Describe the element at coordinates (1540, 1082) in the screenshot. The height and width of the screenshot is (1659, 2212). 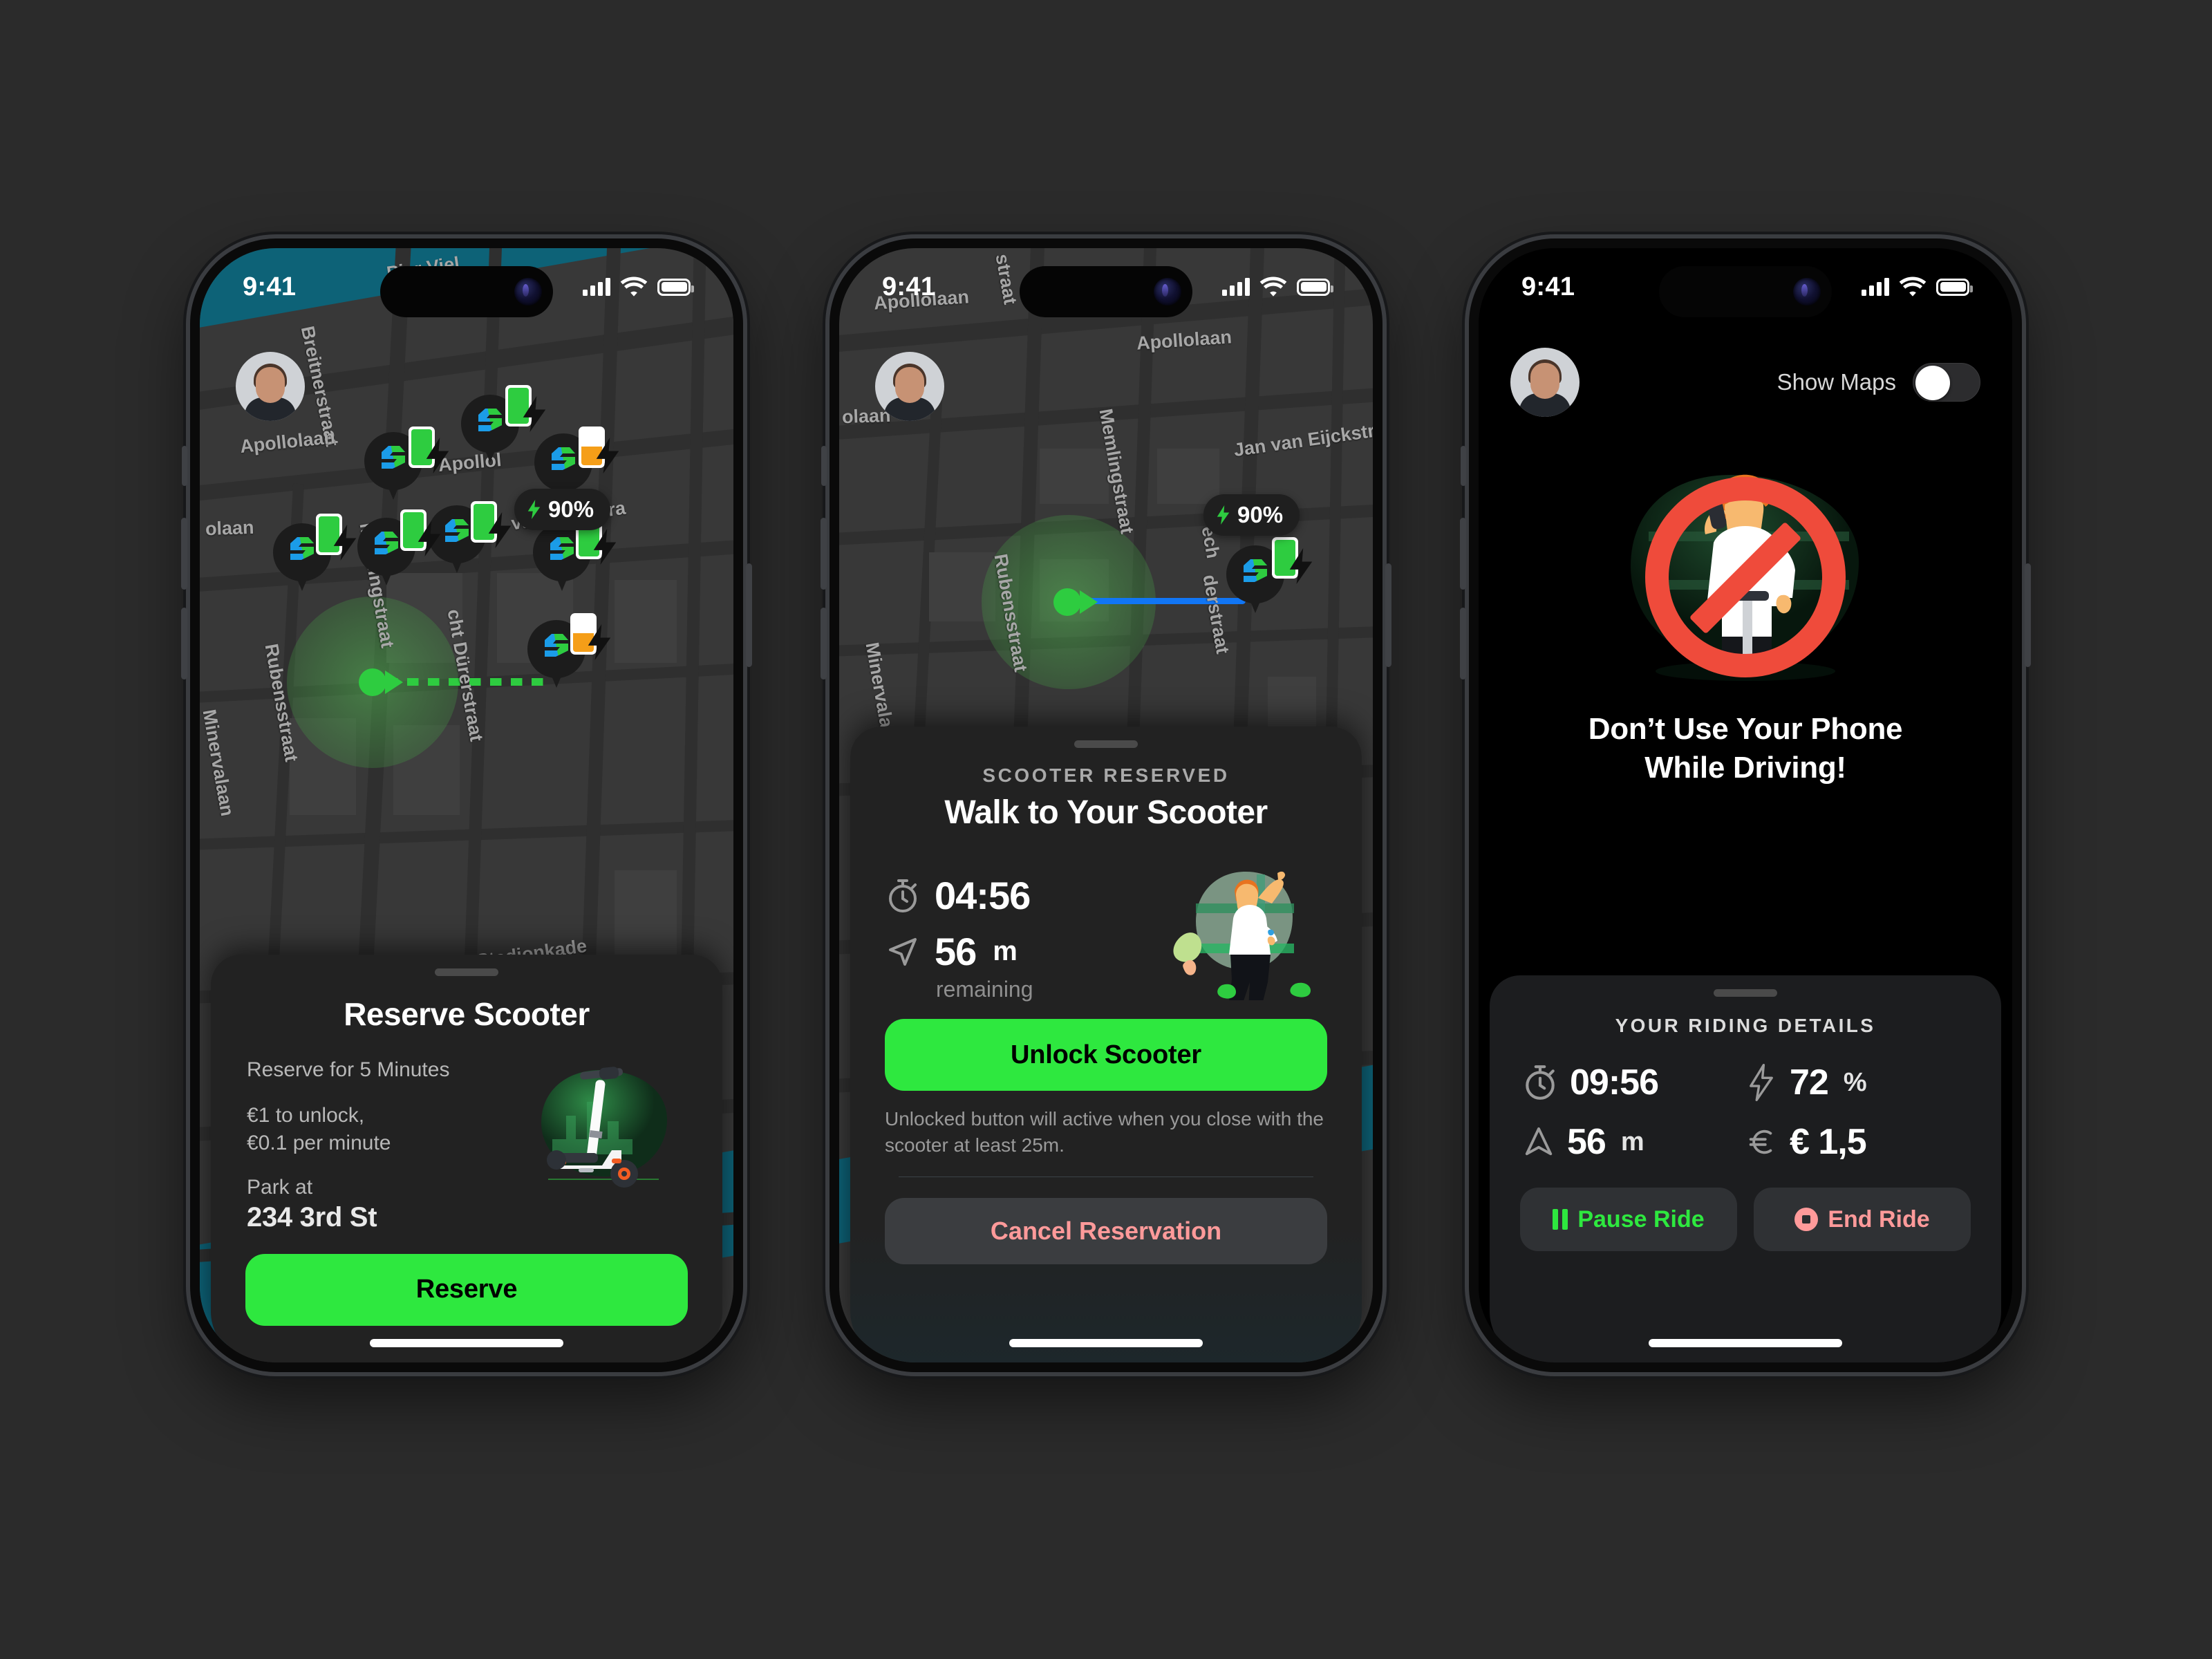
I see `stopwatch-icon` at that location.